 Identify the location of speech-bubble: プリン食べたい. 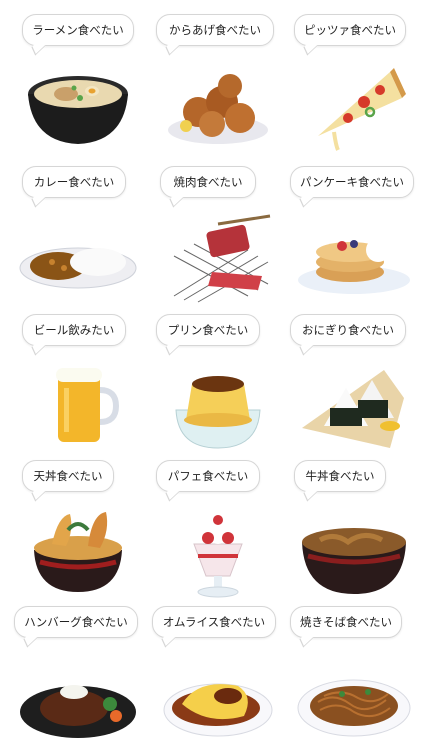
(208, 330).